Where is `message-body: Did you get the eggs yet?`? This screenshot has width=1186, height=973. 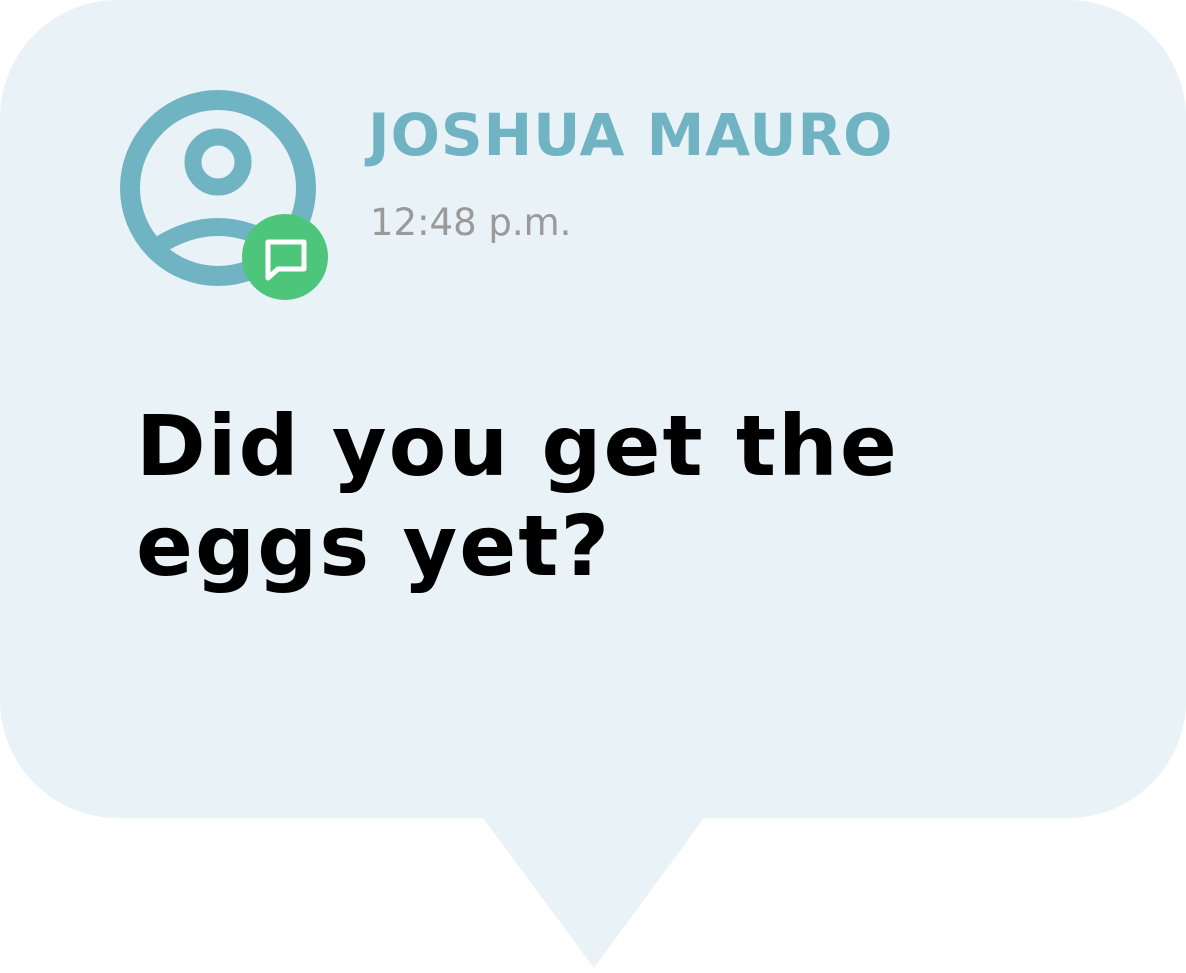
message-body: Did you get the eggs yet? is located at coordinates (517, 496).